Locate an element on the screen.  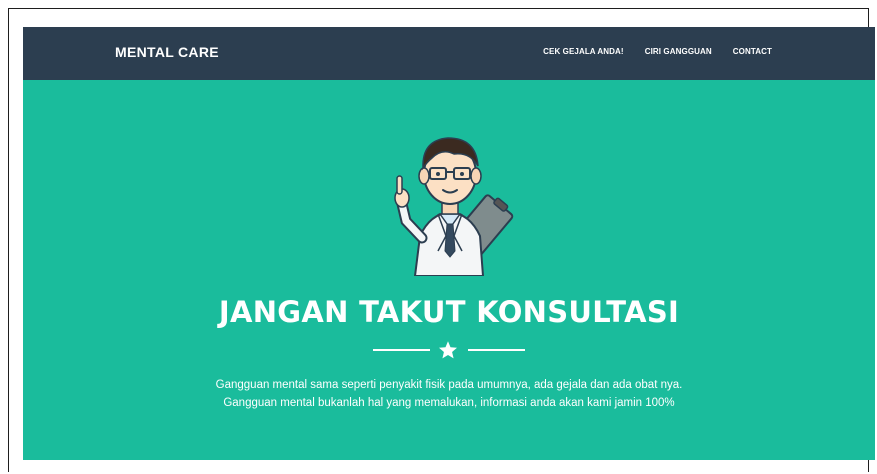
doctor-illustration-icon is located at coordinates (450, 201).